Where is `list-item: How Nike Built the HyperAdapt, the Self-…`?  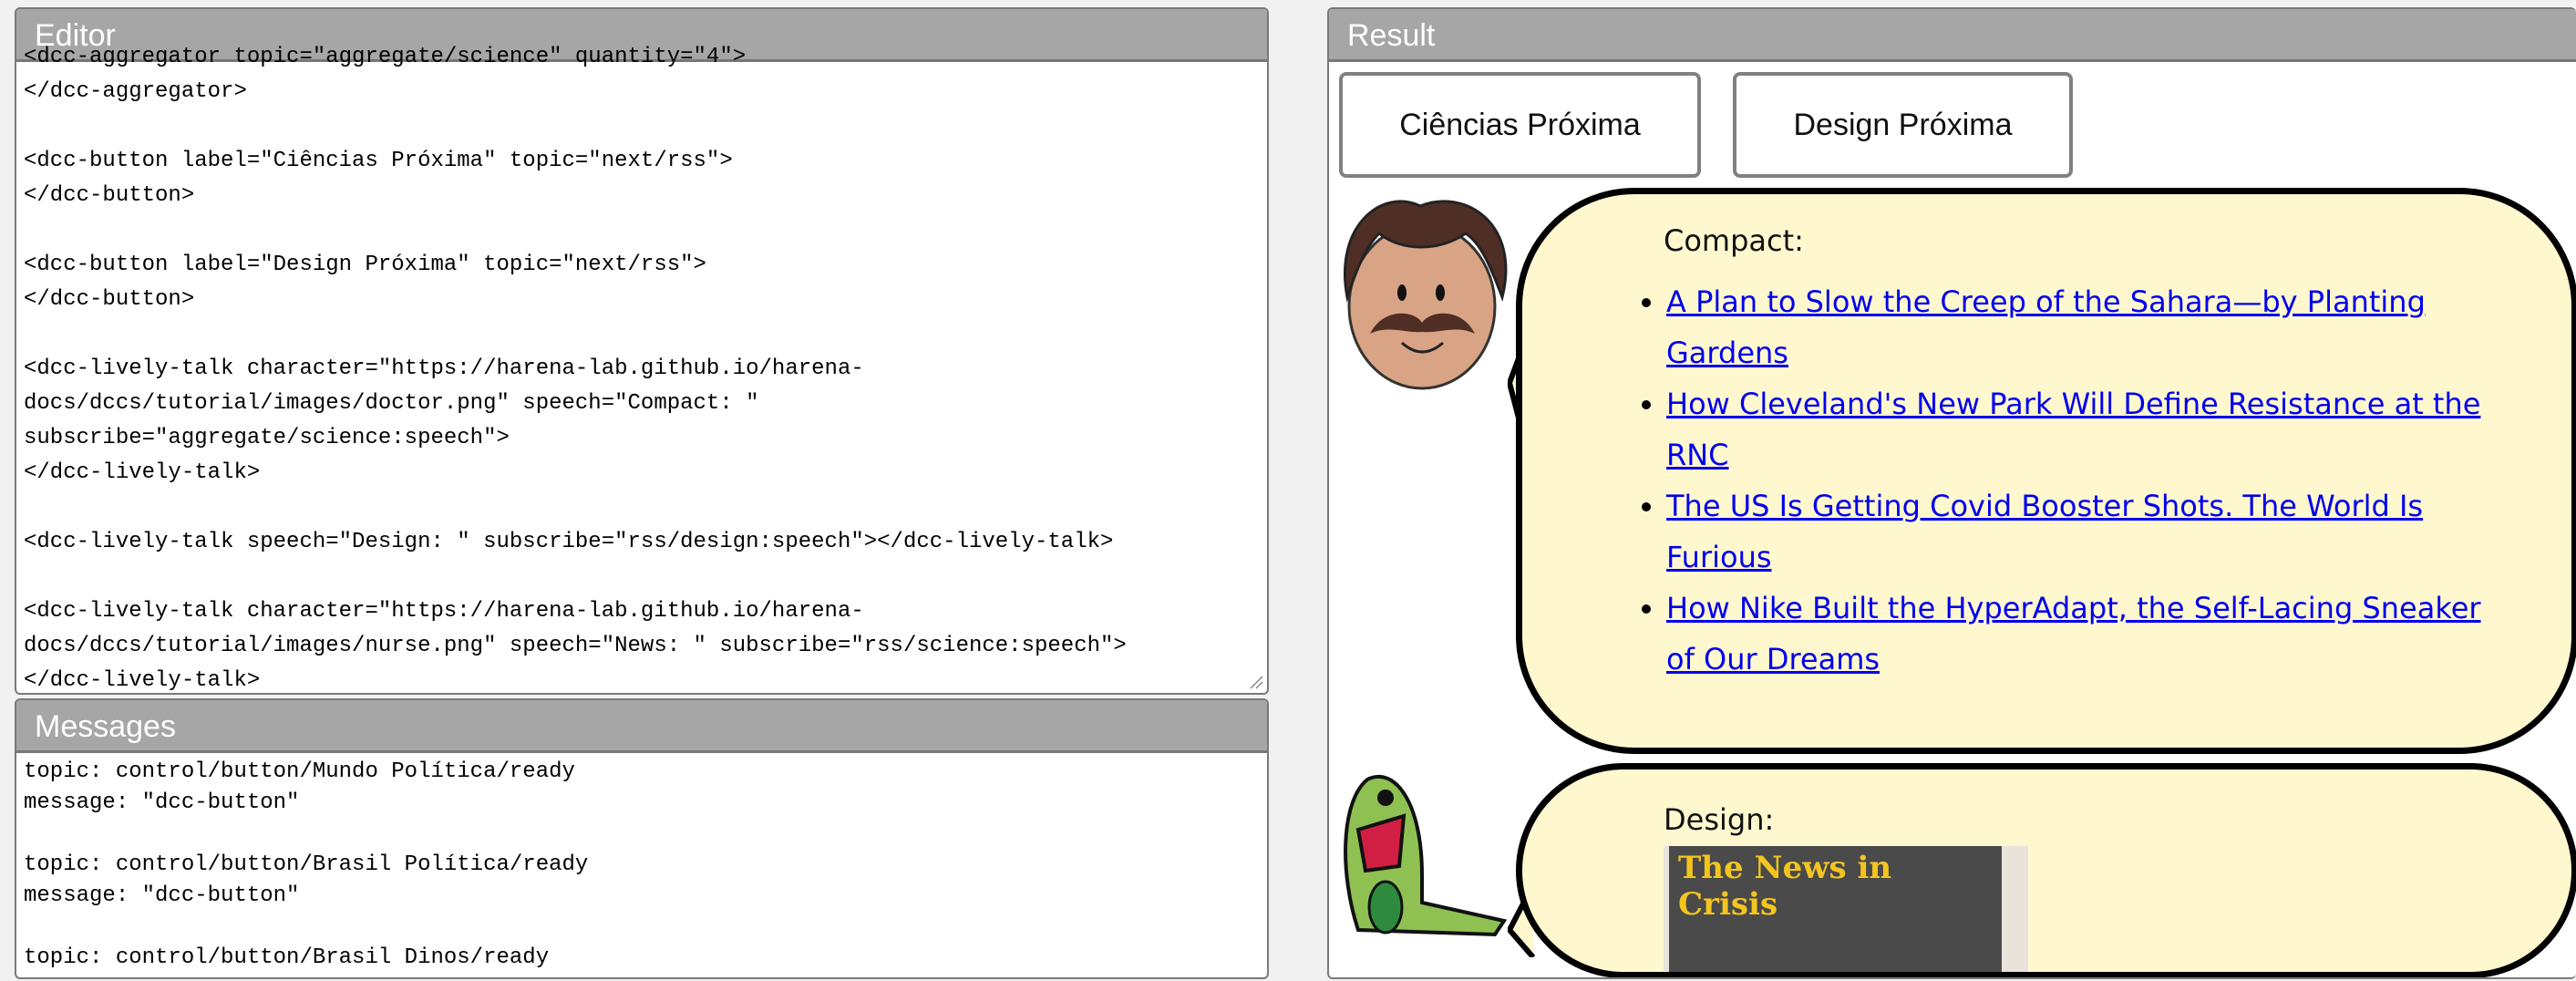 list-item: How Nike Built the HyperAdapt, the Self-… is located at coordinates (2076, 634).